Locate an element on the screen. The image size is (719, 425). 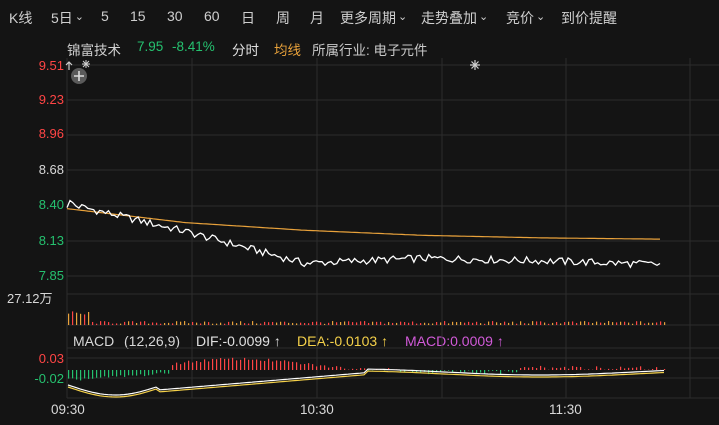
volume-bars is located at coordinates (367, 318).